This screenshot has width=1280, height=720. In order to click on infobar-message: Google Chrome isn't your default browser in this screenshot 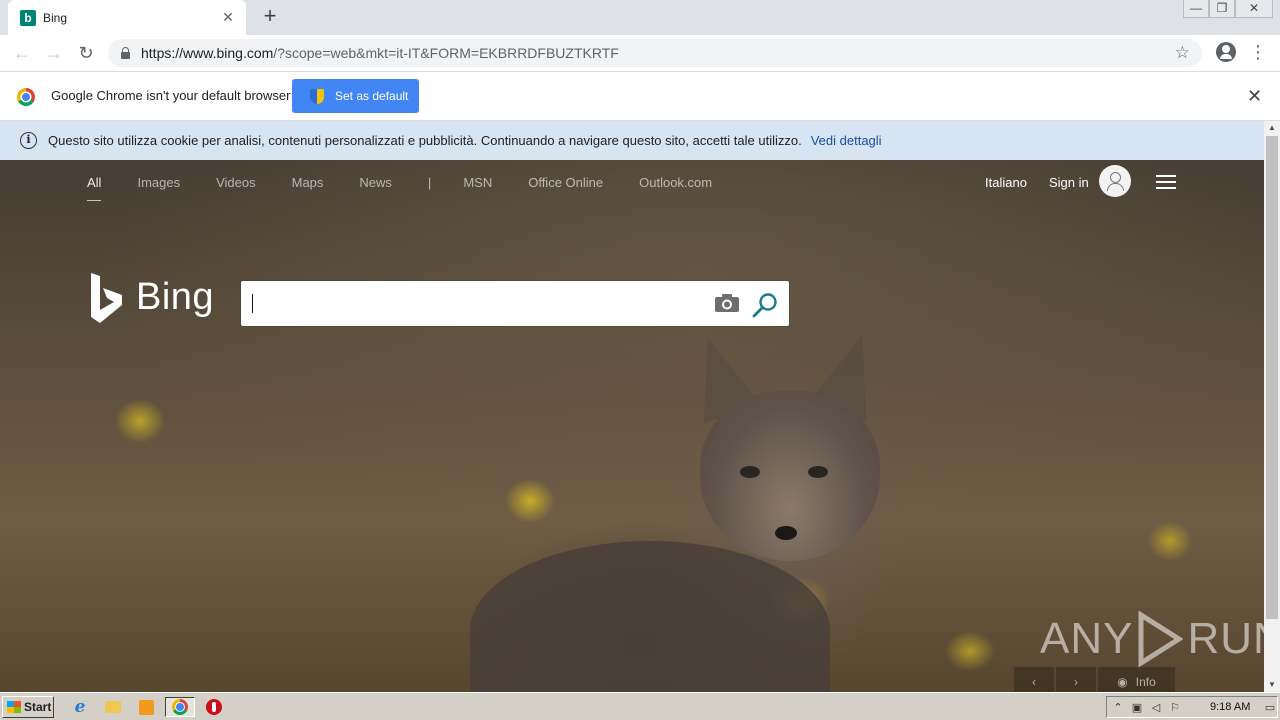, I will do `click(171, 95)`.